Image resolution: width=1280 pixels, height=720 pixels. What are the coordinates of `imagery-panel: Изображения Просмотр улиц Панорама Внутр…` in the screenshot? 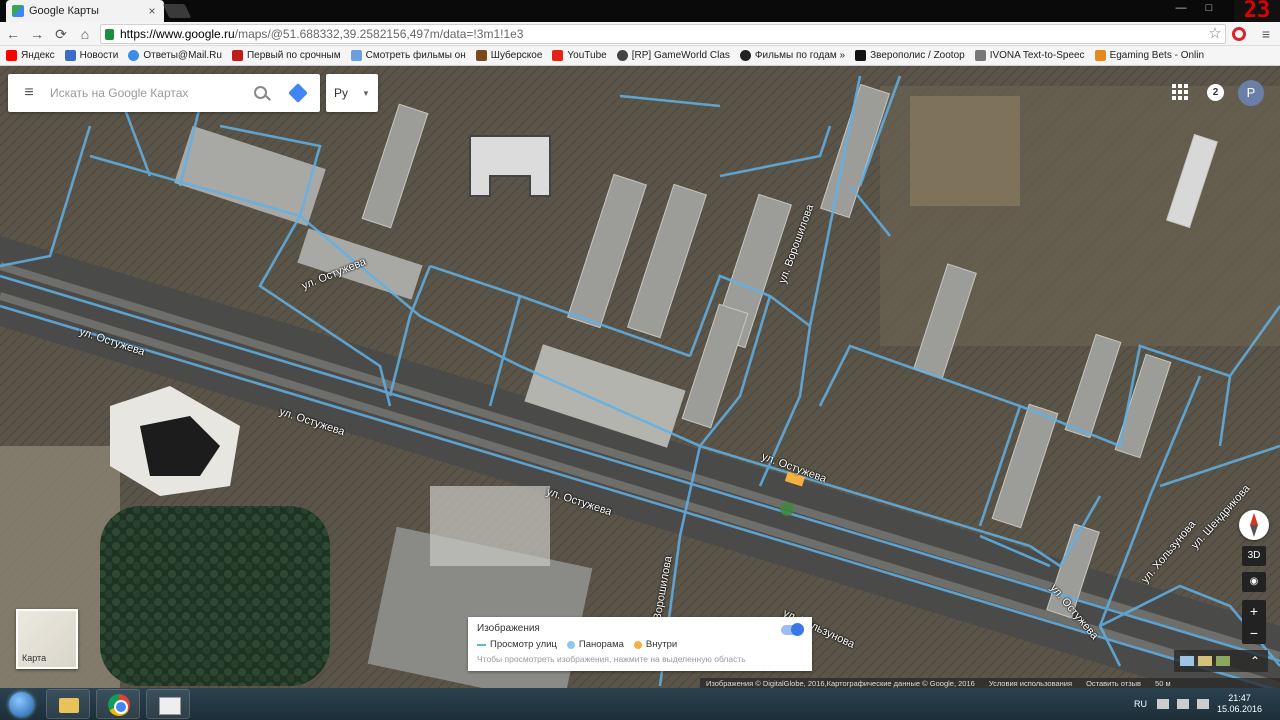 It's located at (640, 644).